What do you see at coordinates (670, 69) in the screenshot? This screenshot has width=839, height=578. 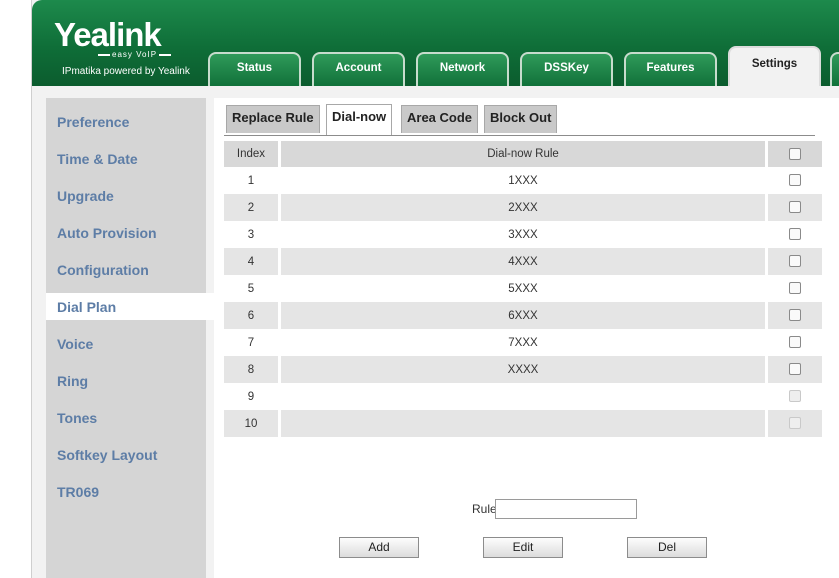 I see `tab-features: Features` at bounding box center [670, 69].